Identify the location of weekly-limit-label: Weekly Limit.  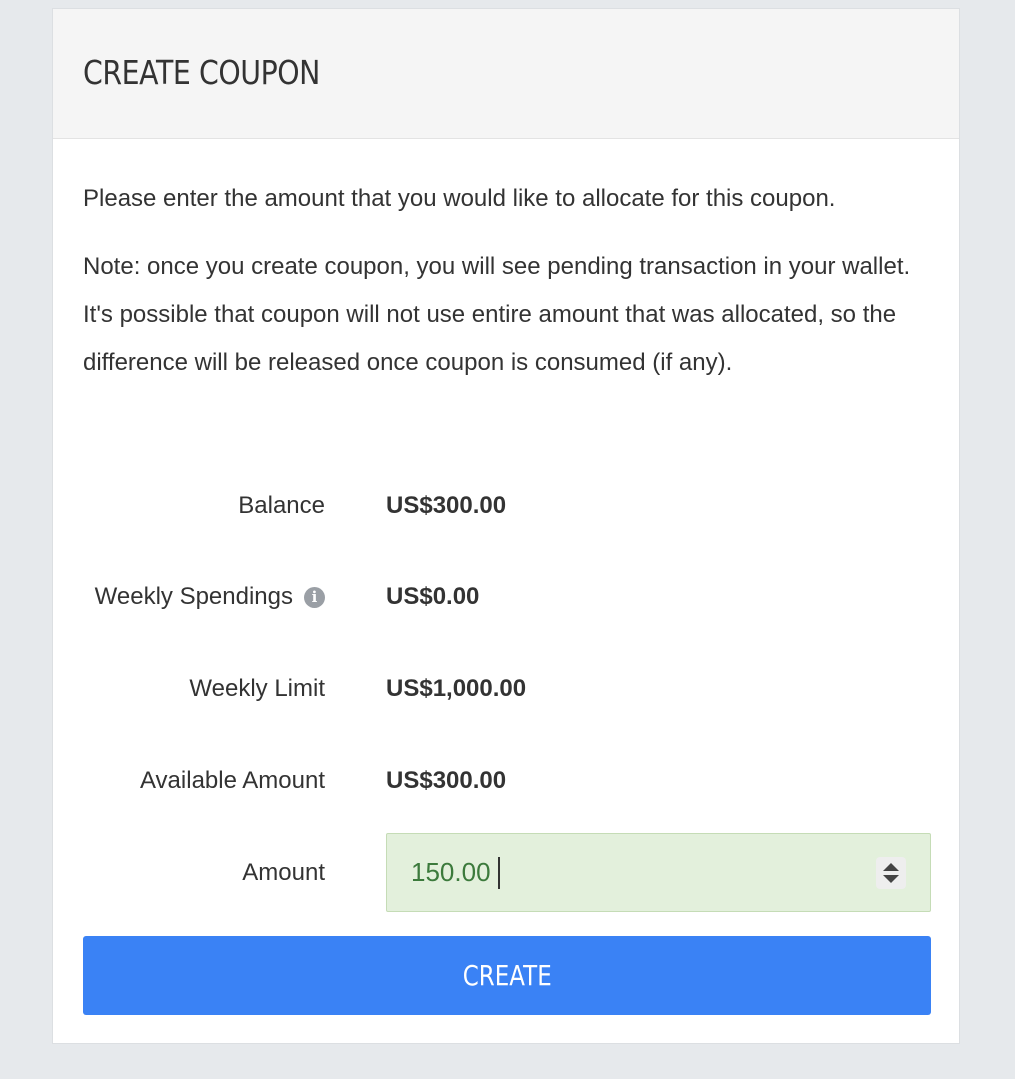
(257, 688).